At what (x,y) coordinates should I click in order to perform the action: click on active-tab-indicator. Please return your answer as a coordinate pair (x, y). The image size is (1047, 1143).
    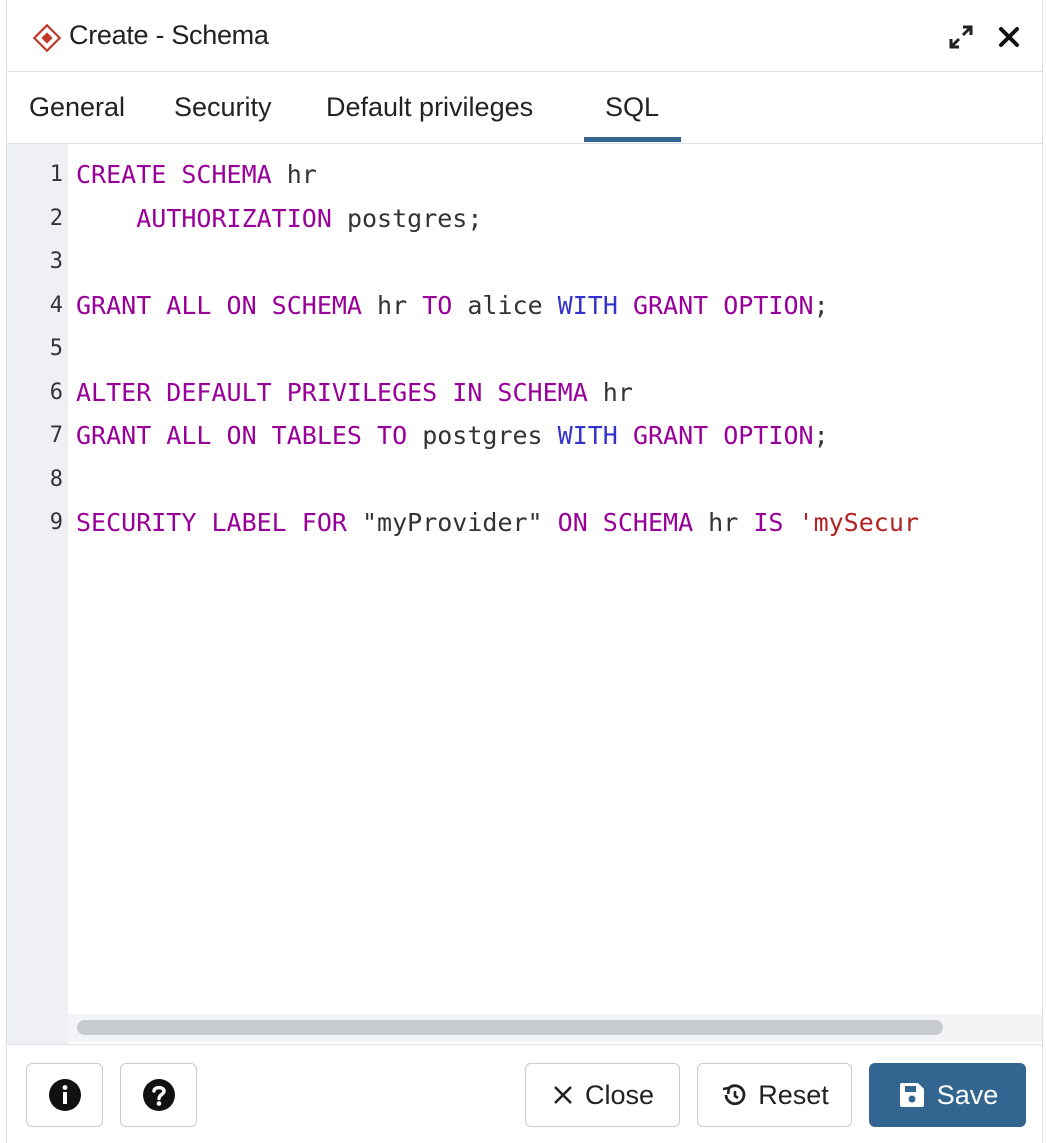
    Looking at the image, I should click on (632, 139).